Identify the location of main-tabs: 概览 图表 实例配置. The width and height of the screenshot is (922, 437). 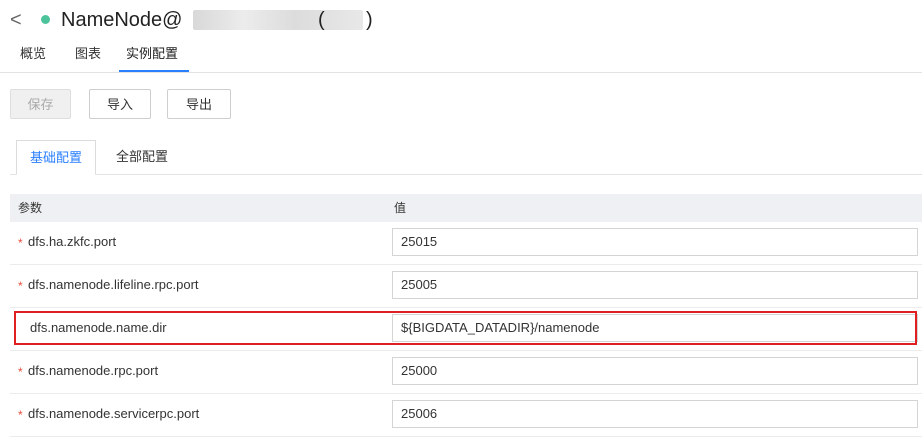
(461, 56).